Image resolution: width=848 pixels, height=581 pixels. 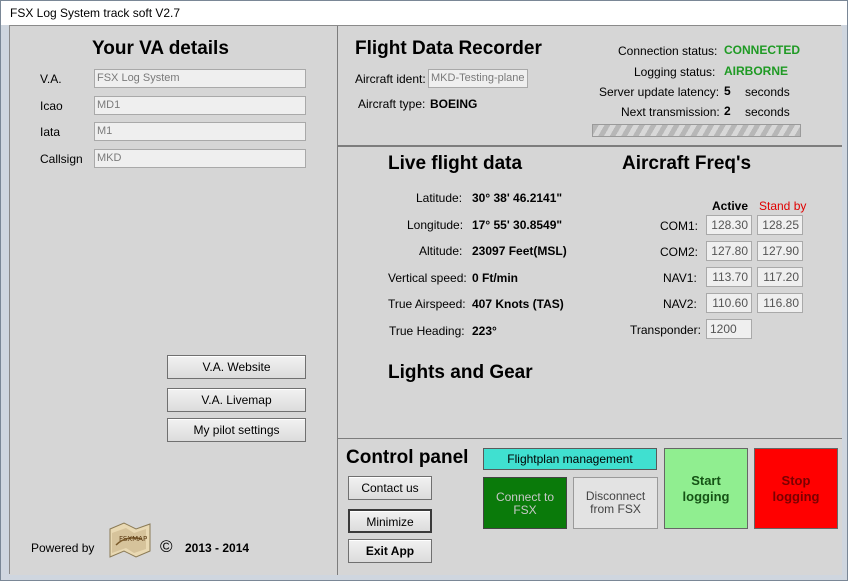 I want to click on minimize-button: Minimize, so click(x=390, y=521).